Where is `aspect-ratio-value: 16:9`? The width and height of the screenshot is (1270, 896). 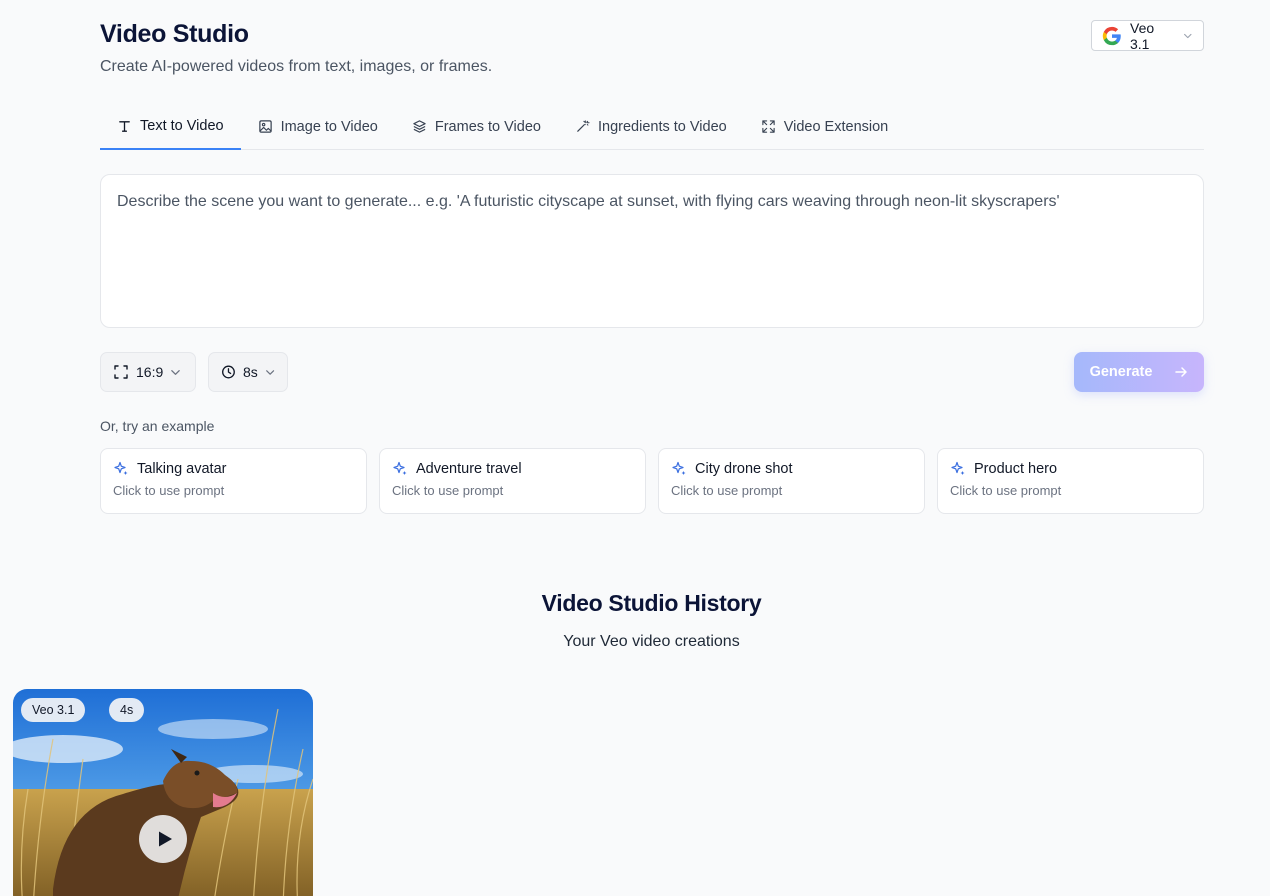 aspect-ratio-value: 16:9 is located at coordinates (150, 372).